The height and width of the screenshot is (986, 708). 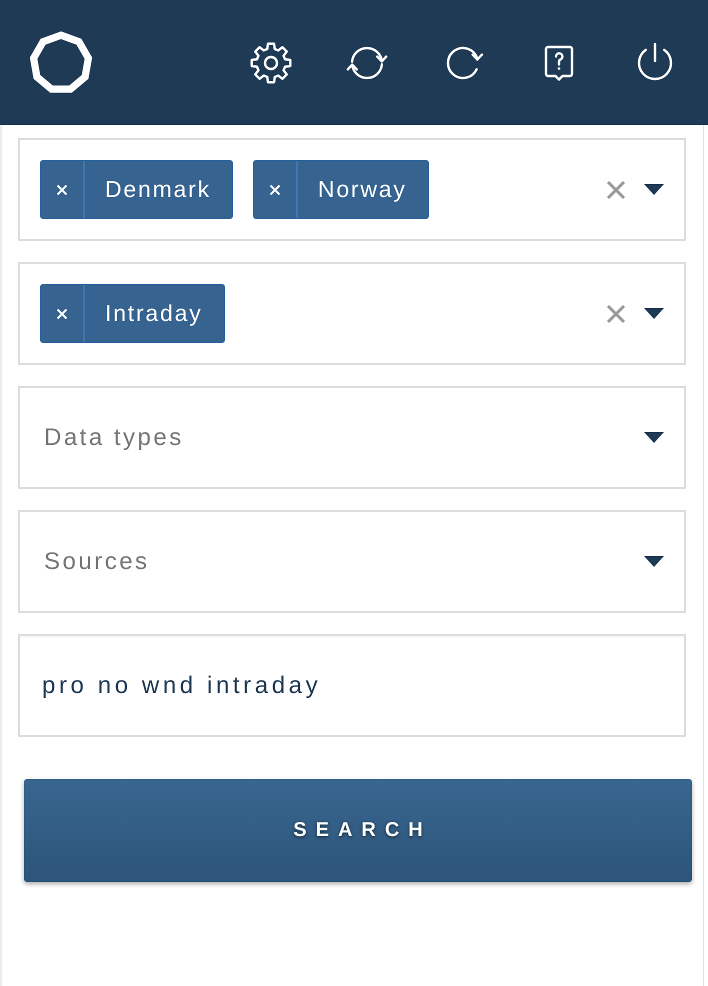 What do you see at coordinates (352, 437) in the screenshot?
I see `dropdown-field: Data types` at bounding box center [352, 437].